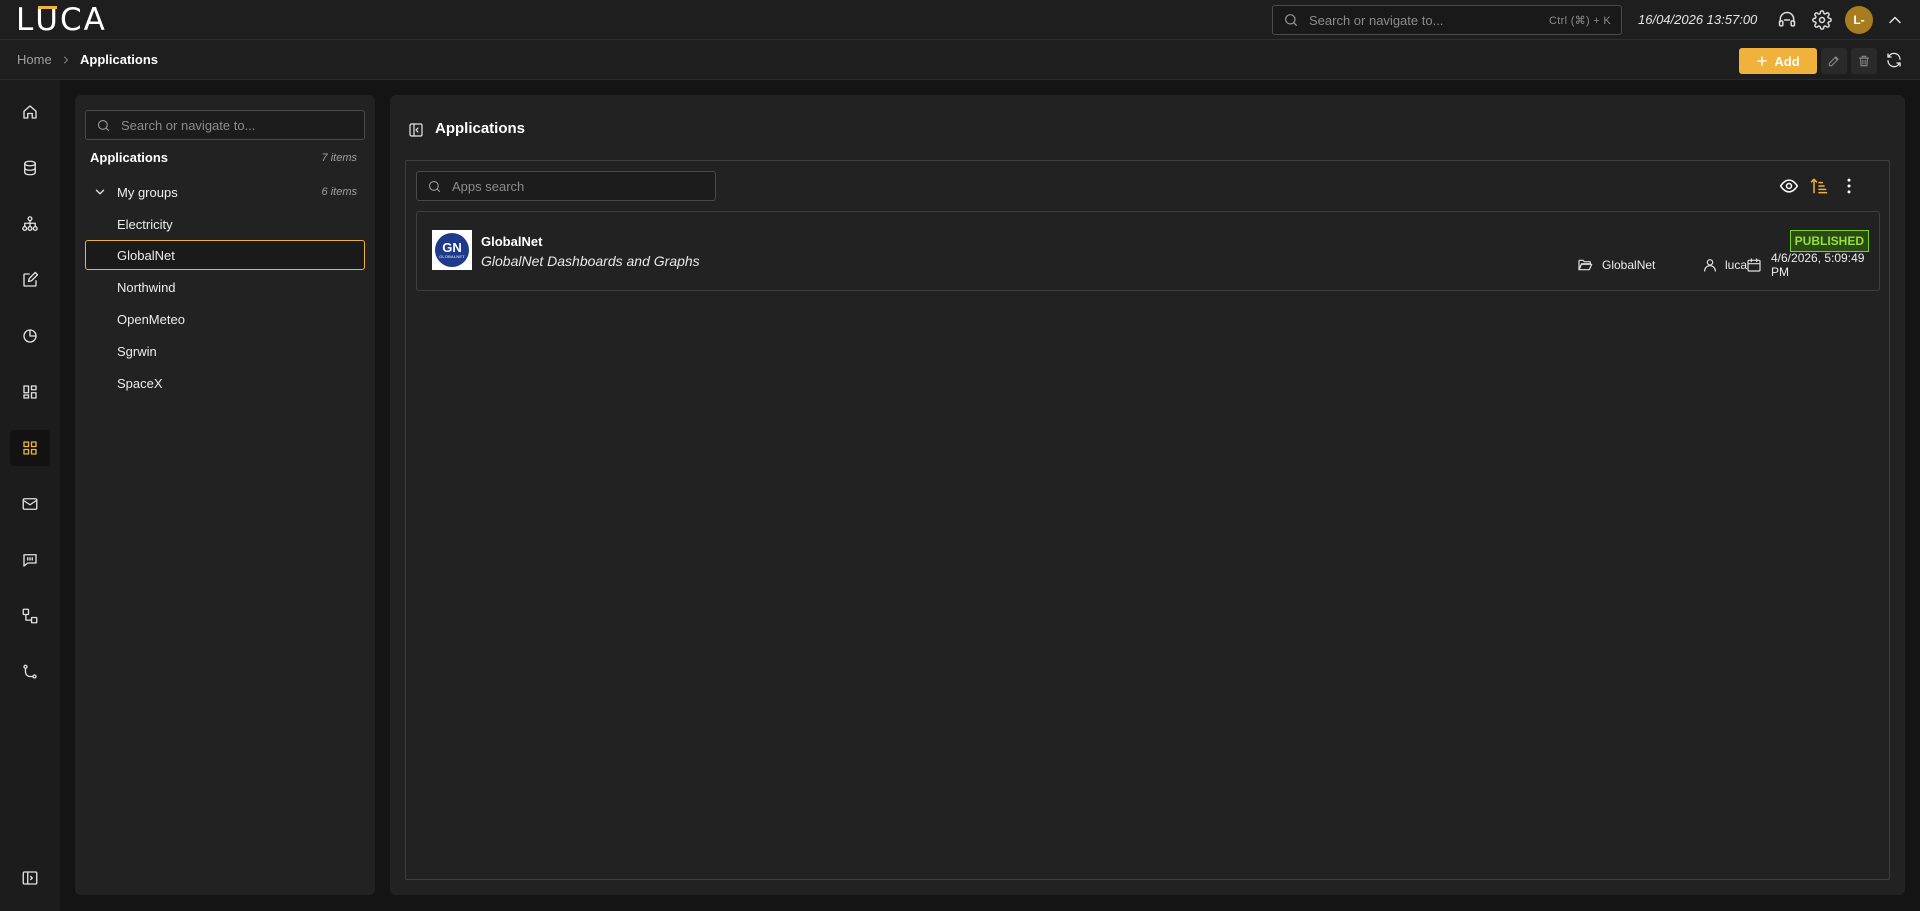 The image size is (1920, 911). I want to click on group-label: My groups, so click(147, 192).